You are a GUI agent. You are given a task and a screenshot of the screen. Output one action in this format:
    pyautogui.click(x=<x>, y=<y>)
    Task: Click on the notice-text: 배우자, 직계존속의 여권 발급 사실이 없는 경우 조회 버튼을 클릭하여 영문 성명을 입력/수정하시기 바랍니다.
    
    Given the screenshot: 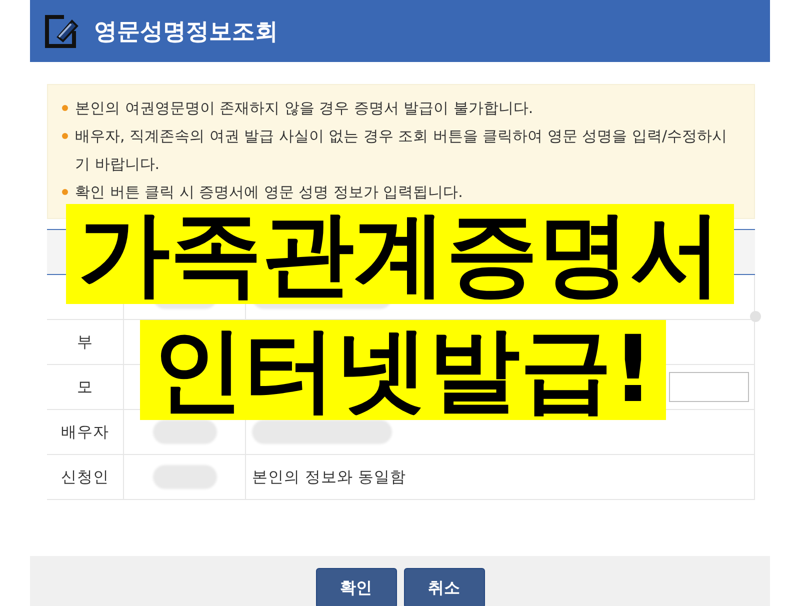 What is the action you would take?
    pyautogui.click(x=401, y=150)
    